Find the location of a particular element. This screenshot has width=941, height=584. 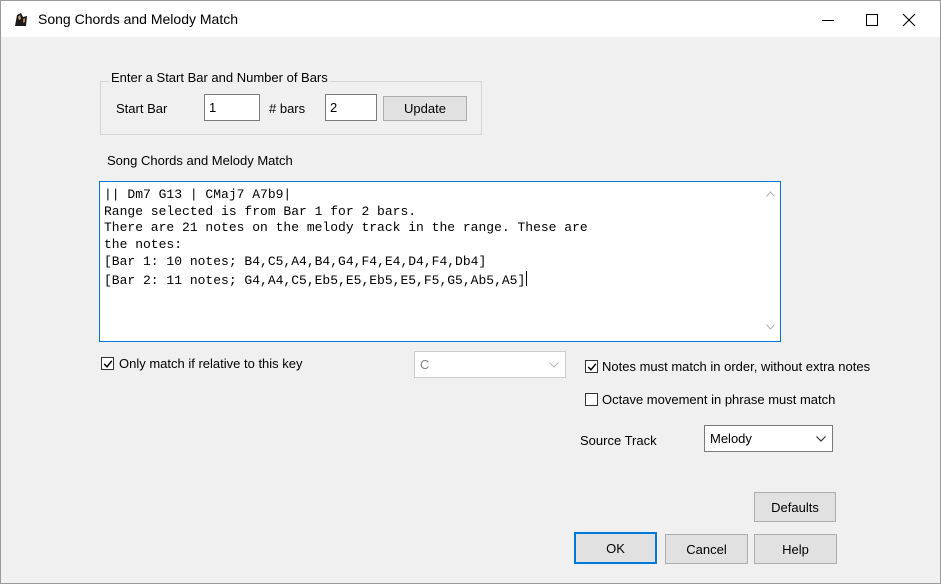

maximize-icon is located at coordinates (872, 20).